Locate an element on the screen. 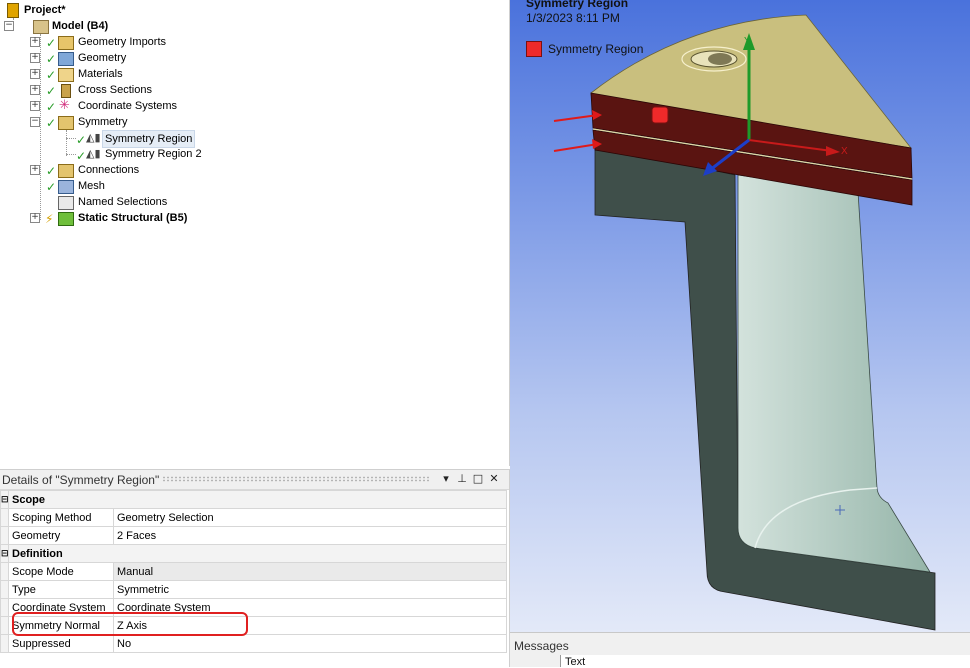 The height and width of the screenshot is (668, 970). row-label: Type is located at coordinates (61, 589).